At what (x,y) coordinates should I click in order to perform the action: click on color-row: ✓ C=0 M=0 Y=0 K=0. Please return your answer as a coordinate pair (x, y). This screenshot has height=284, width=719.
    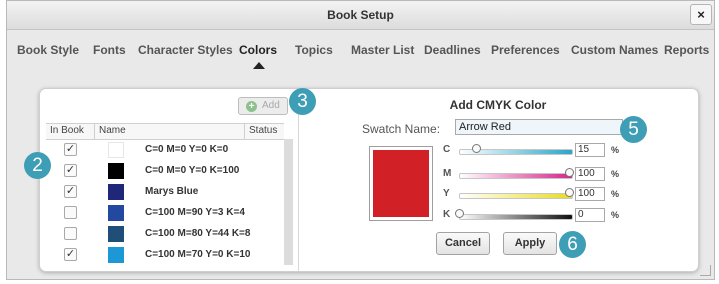
    Looking at the image, I should click on (165, 150).